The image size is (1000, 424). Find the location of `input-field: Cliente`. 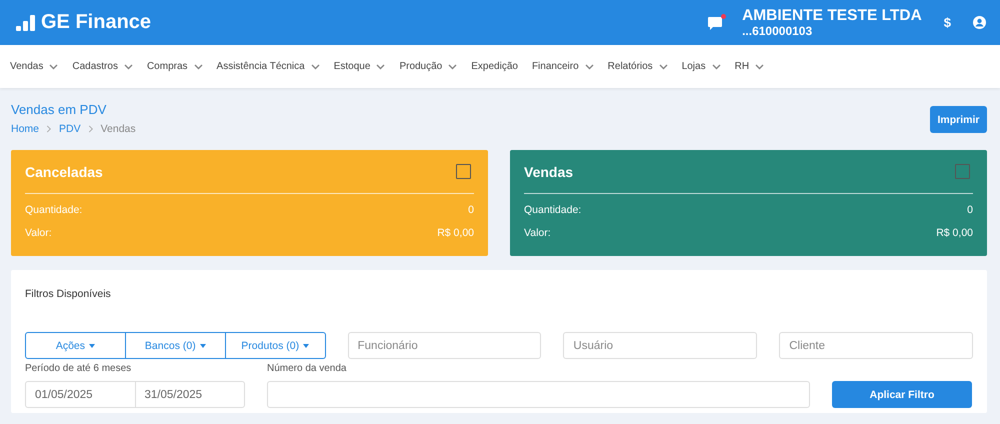

input-field: Cliente is located at coordinates (876, 345).